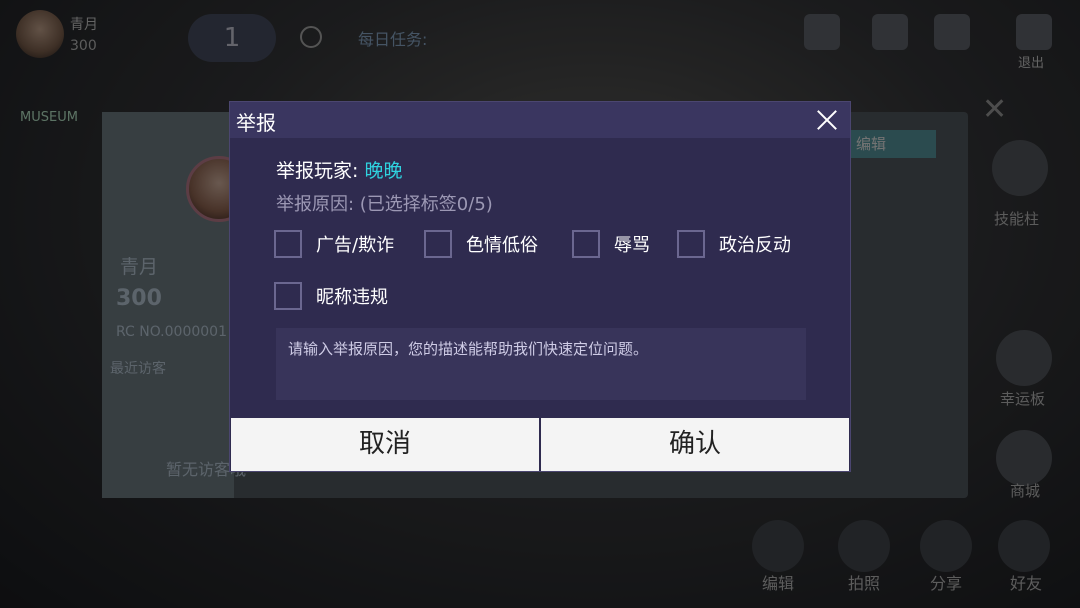  Describe the element at coordinates (392, 38) in the screenshot. I see `daily-task-label: 每日任务:` at that location.